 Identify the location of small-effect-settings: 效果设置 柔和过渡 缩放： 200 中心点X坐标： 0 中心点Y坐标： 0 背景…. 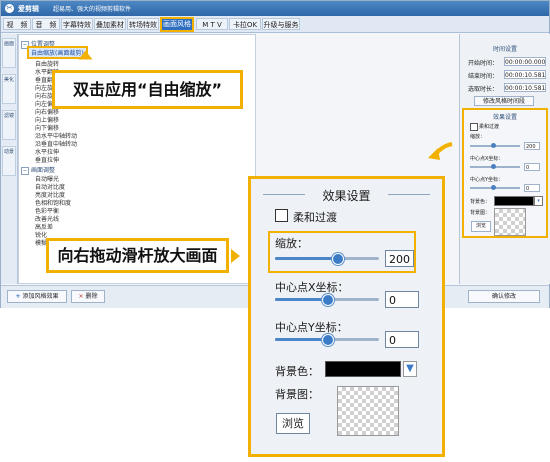
(505, 173).